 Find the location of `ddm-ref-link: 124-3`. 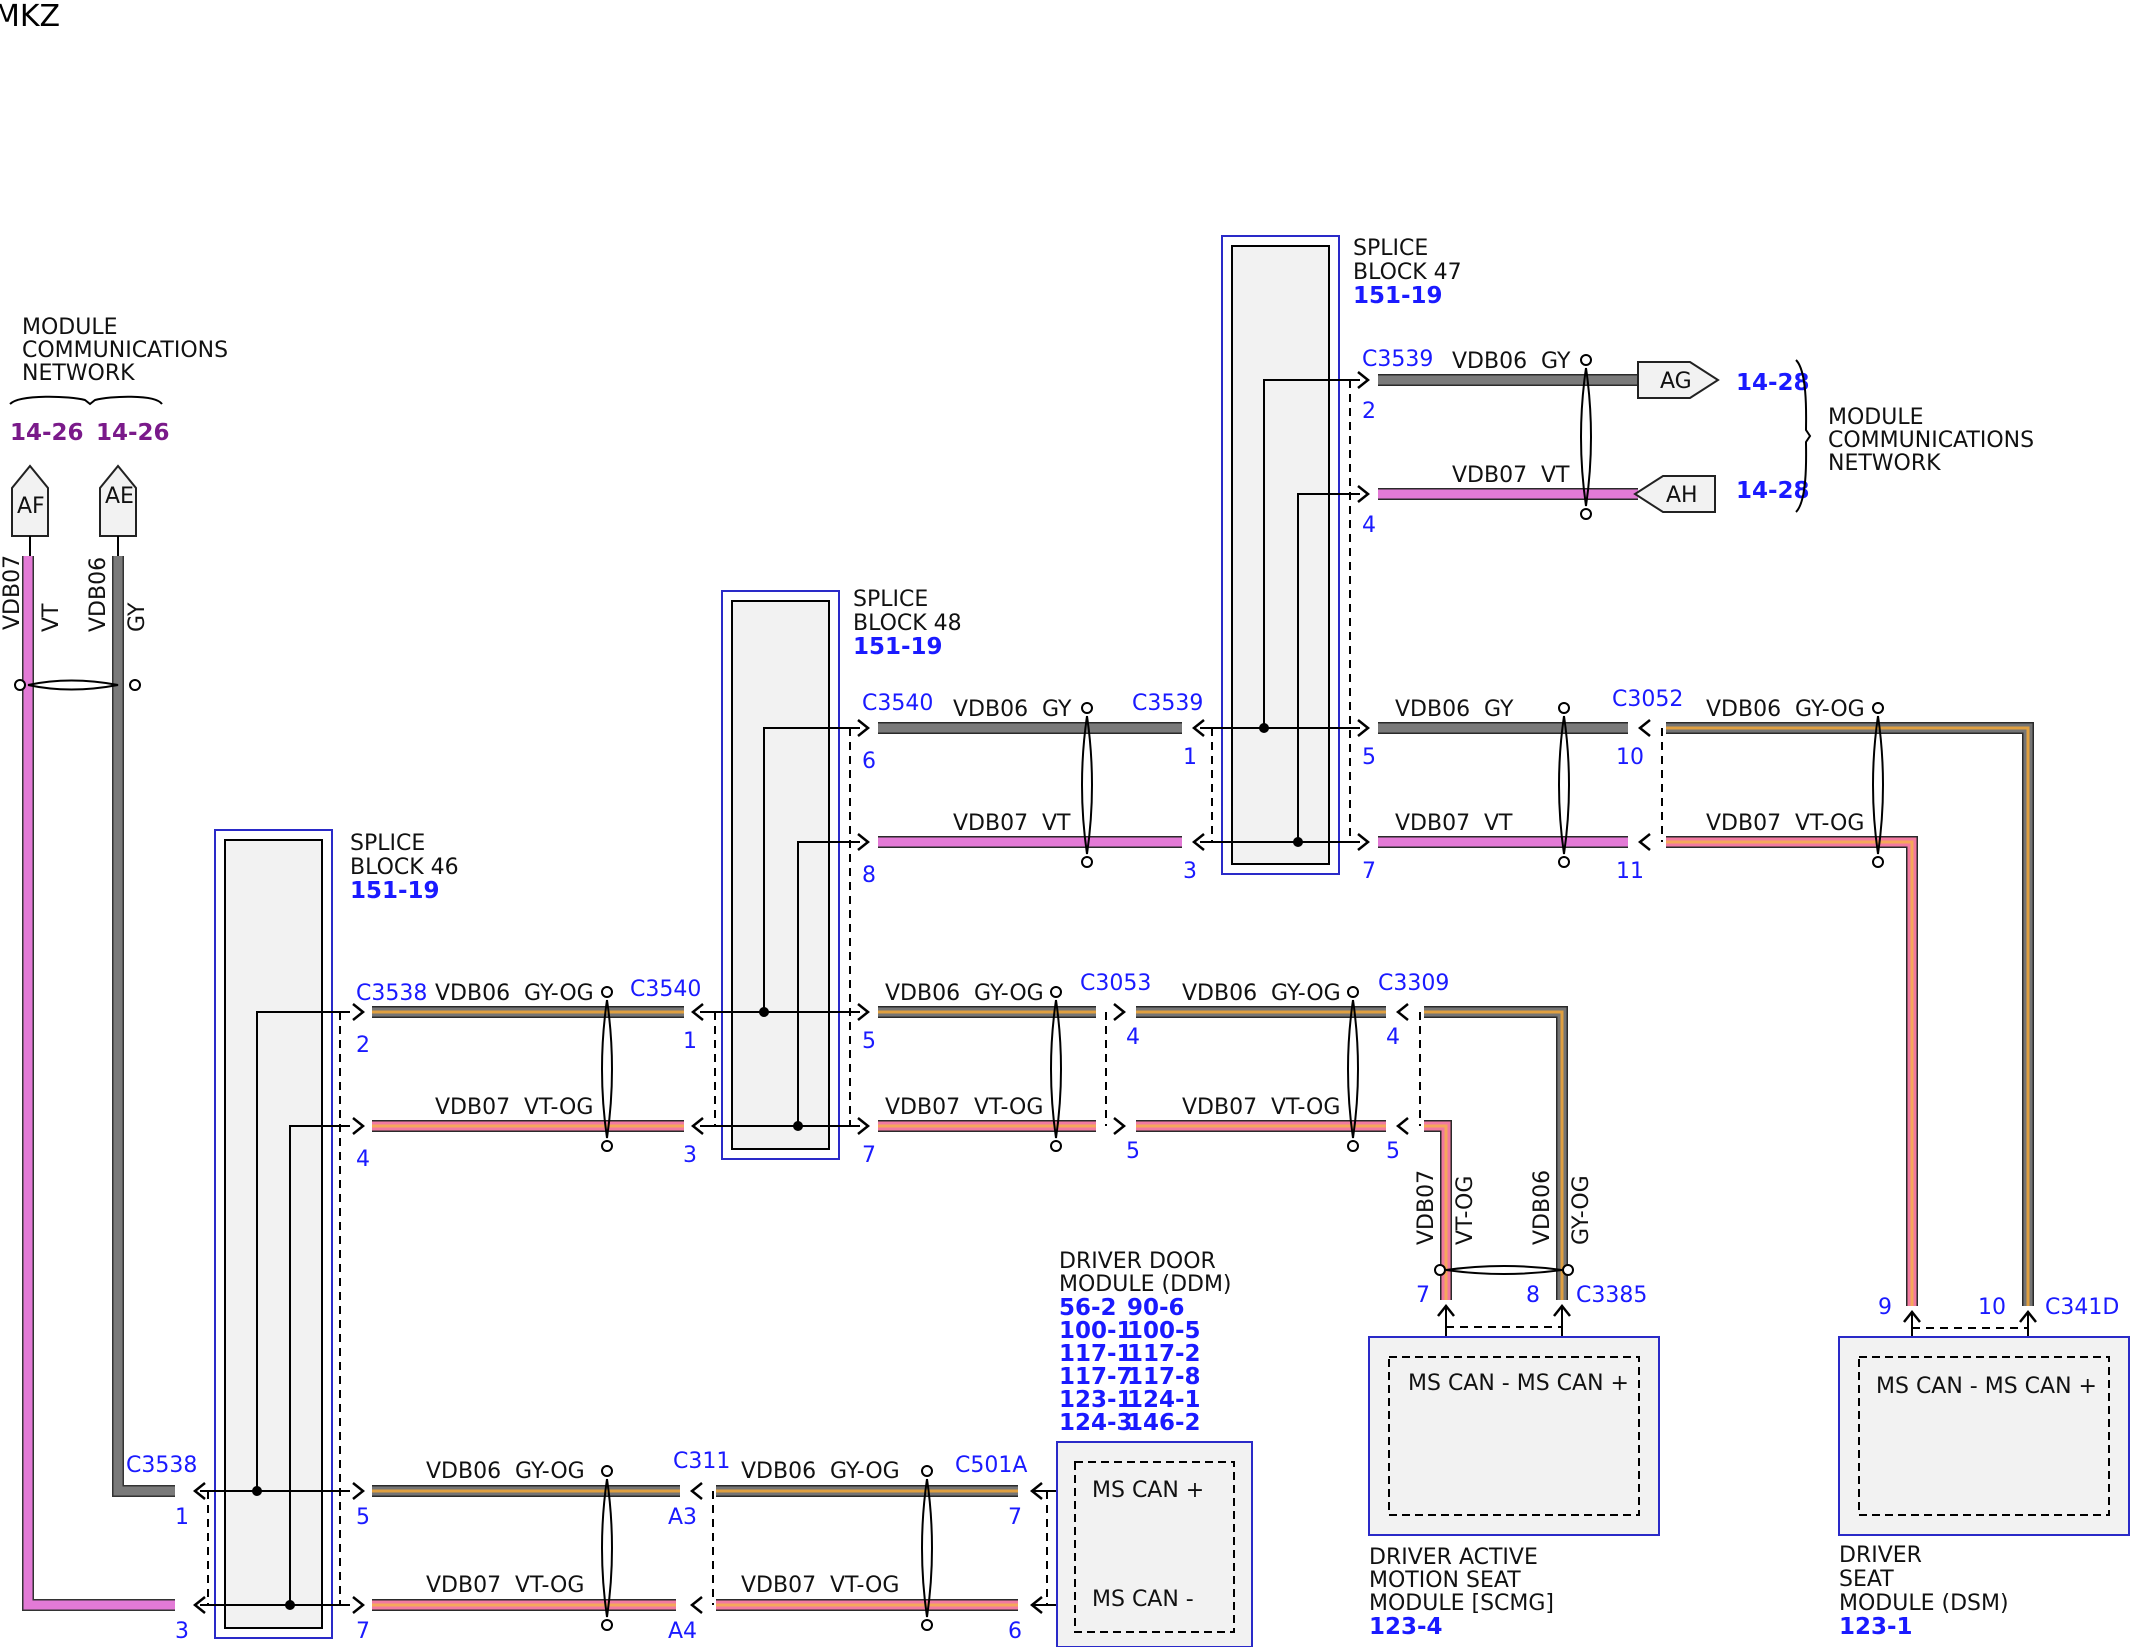

ddm-ref-link: 124-3 is located at coordinates (1096, 1423).